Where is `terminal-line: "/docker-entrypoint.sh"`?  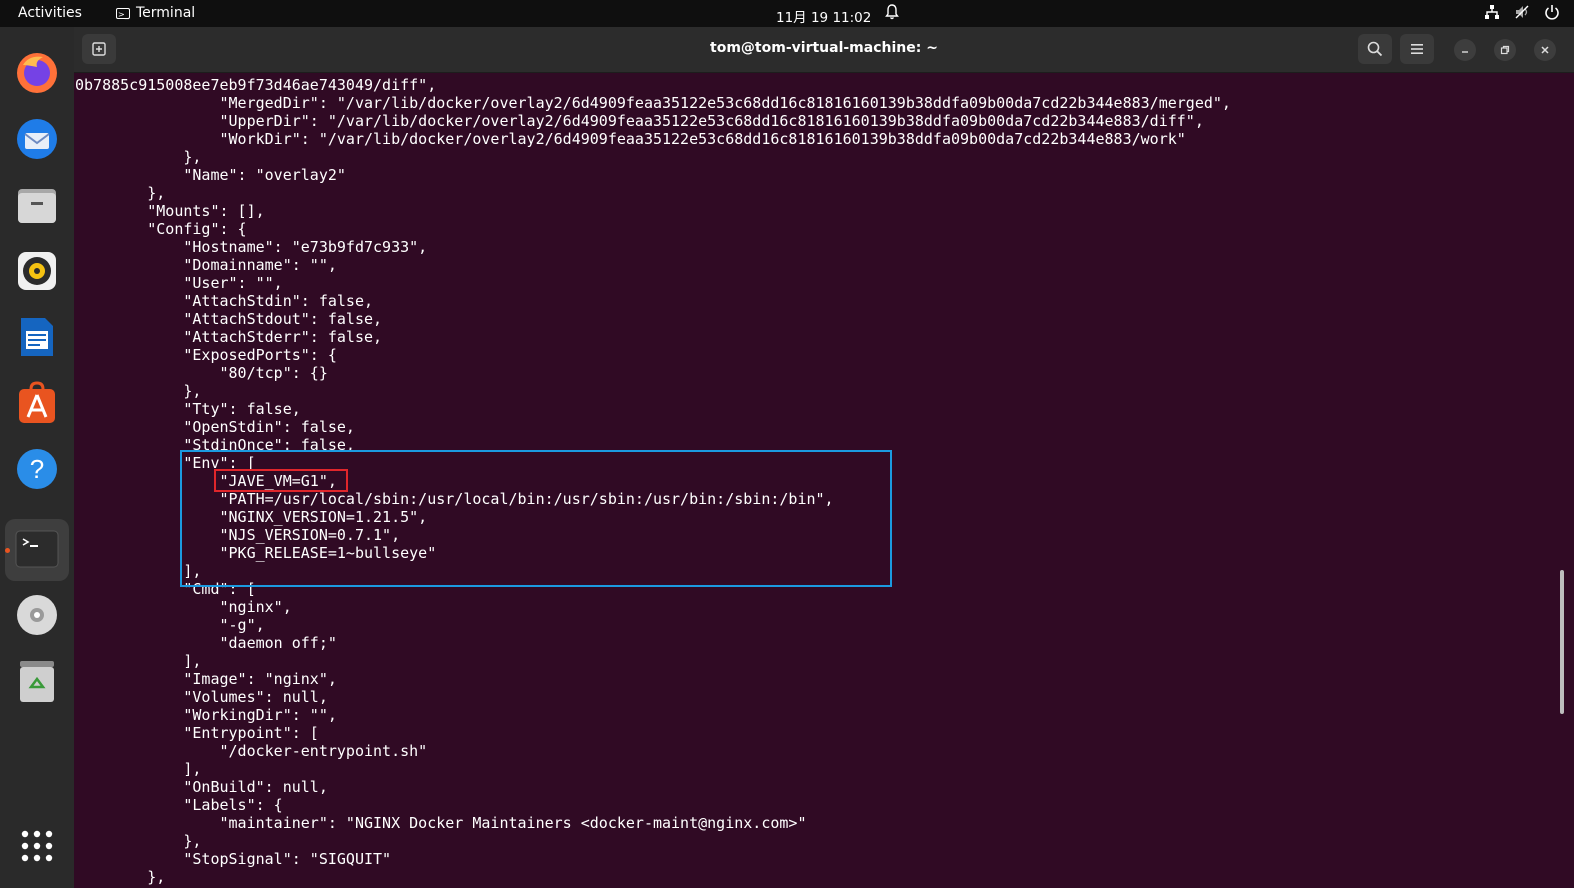 terminal-line: "/docker-entrypoint.sh" is located at coordinates (251, 751).